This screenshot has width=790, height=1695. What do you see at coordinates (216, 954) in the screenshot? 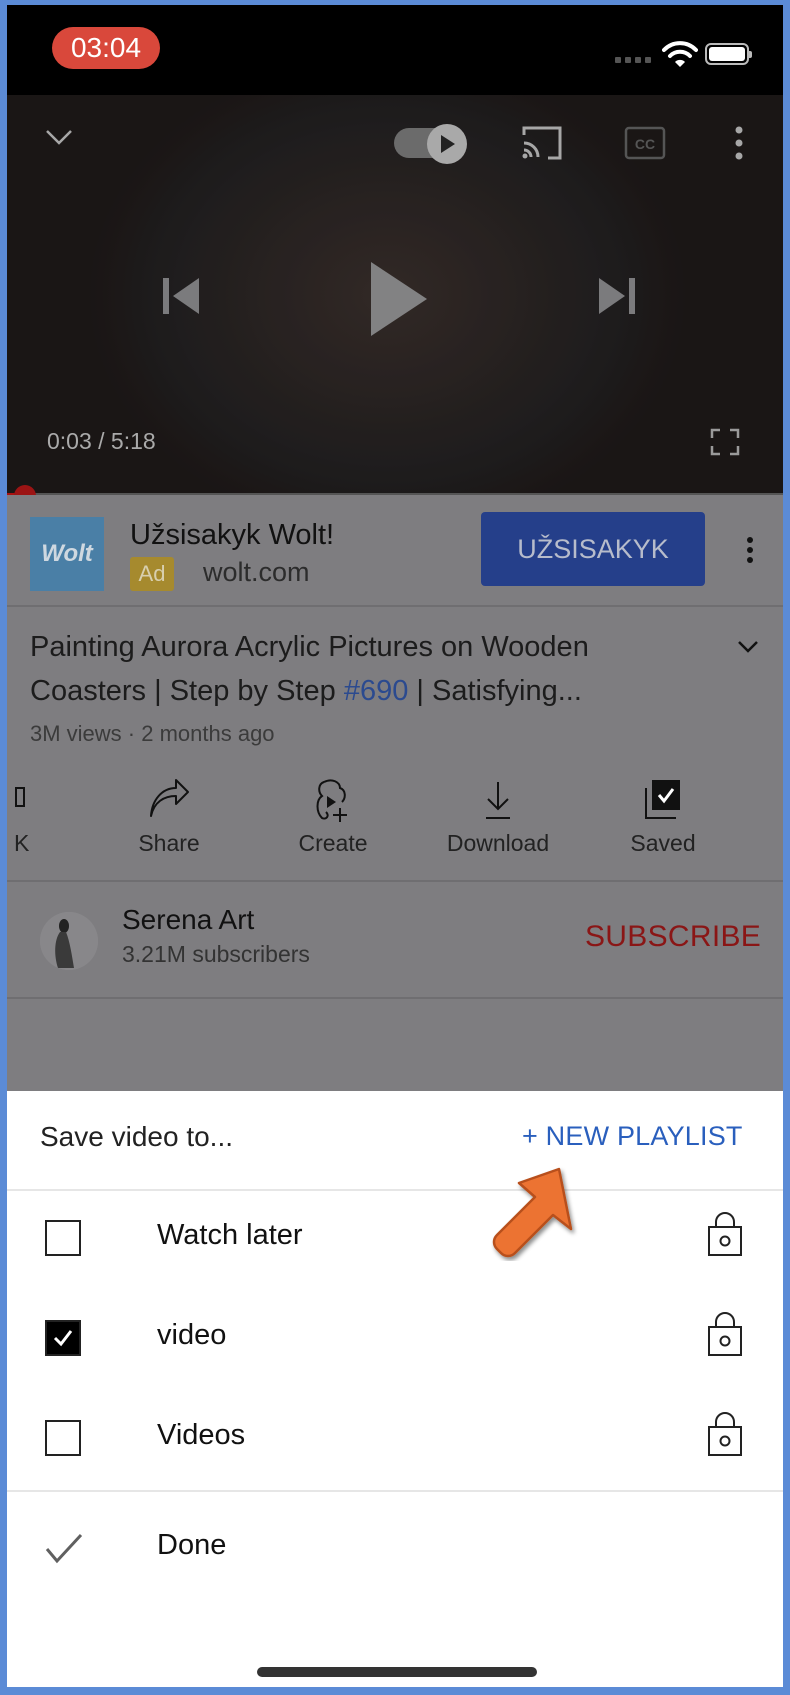
I see `channel-subscribers: 3.21M subscribers` at bounding box center [216, 954].